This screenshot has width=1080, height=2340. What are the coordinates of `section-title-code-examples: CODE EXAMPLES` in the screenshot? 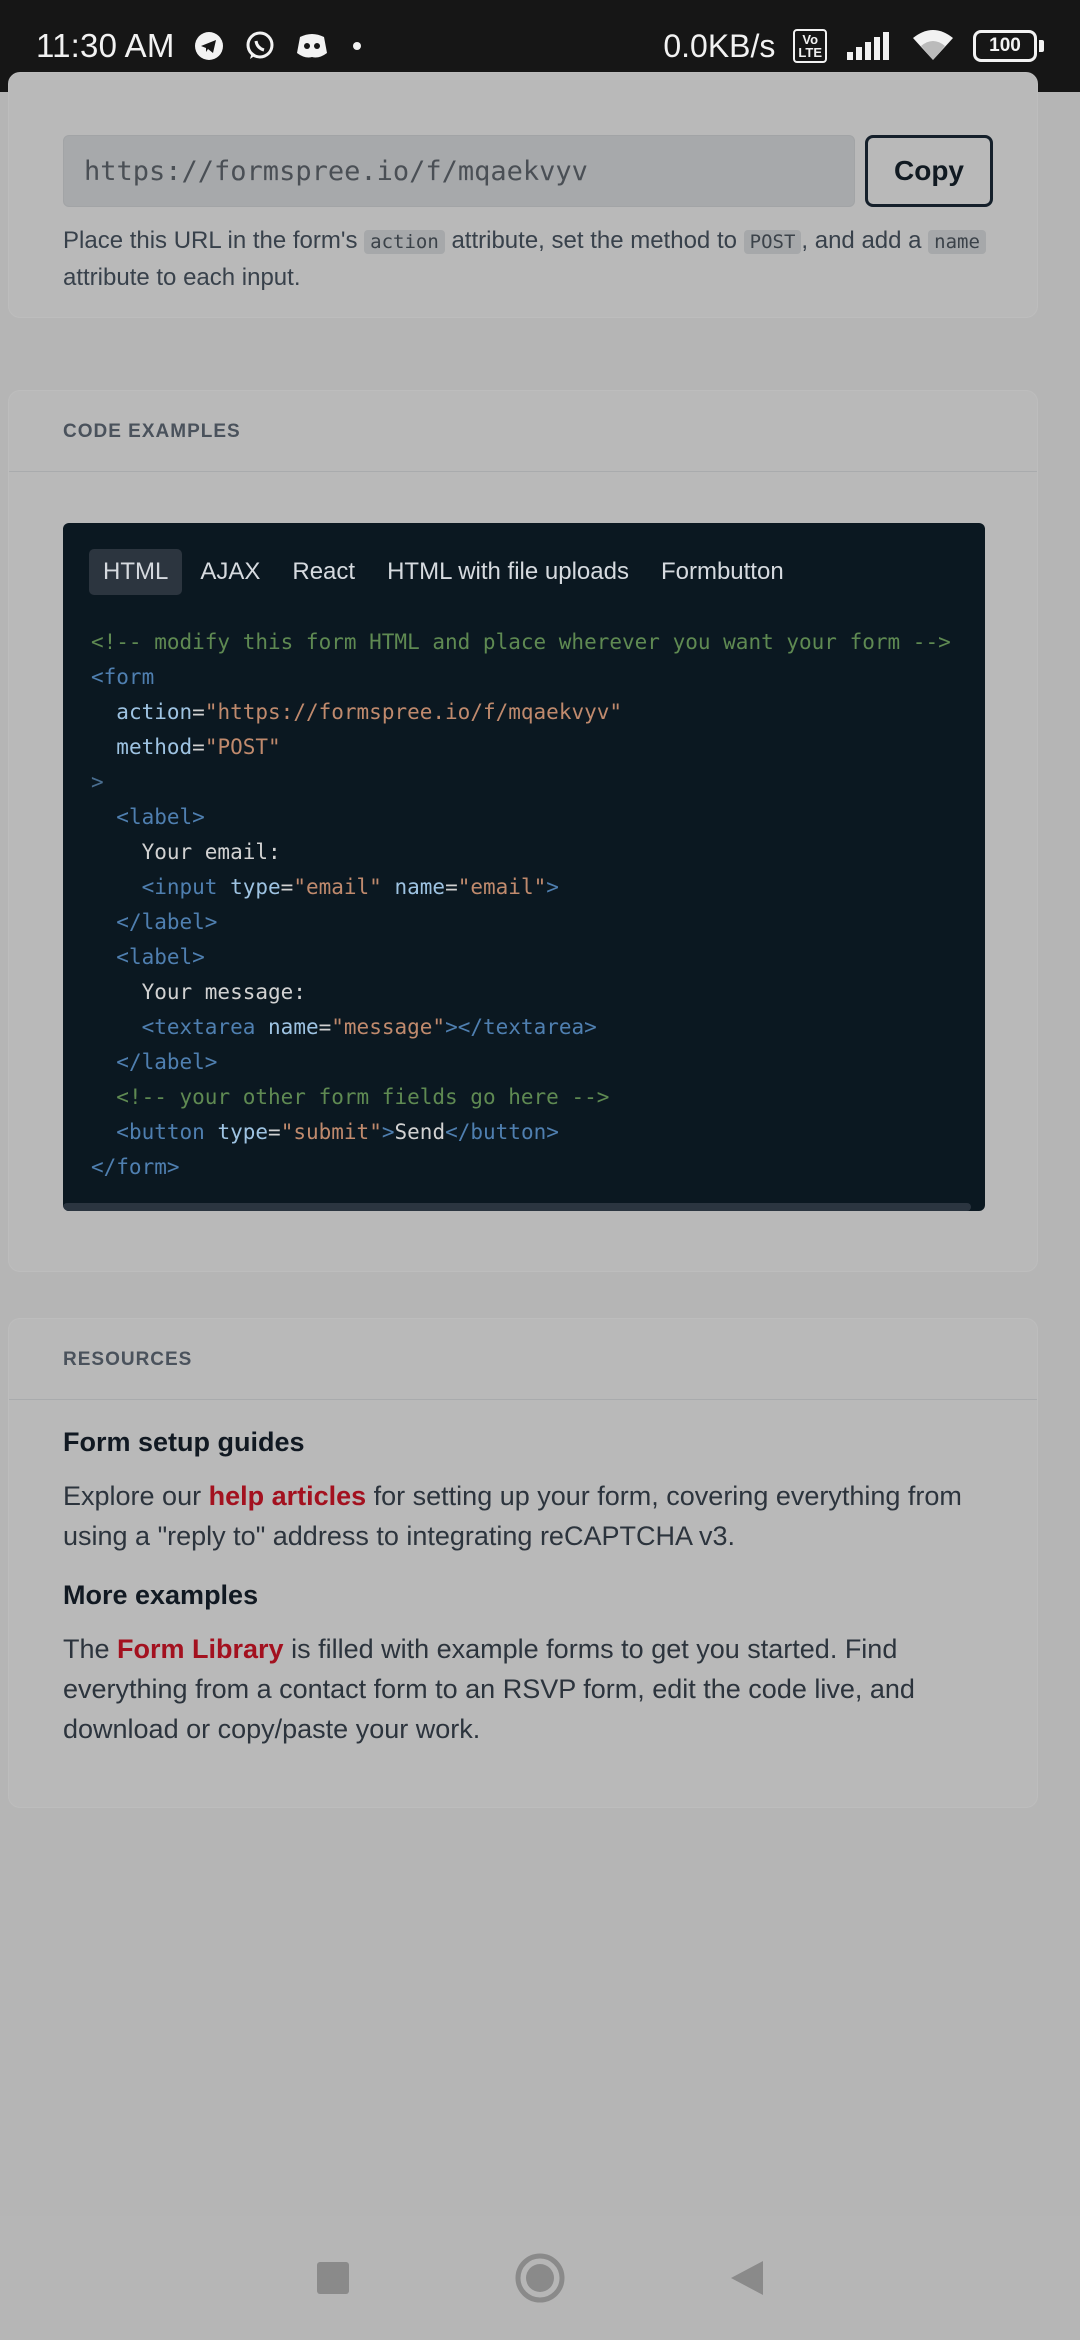 It's located at (152, 431).